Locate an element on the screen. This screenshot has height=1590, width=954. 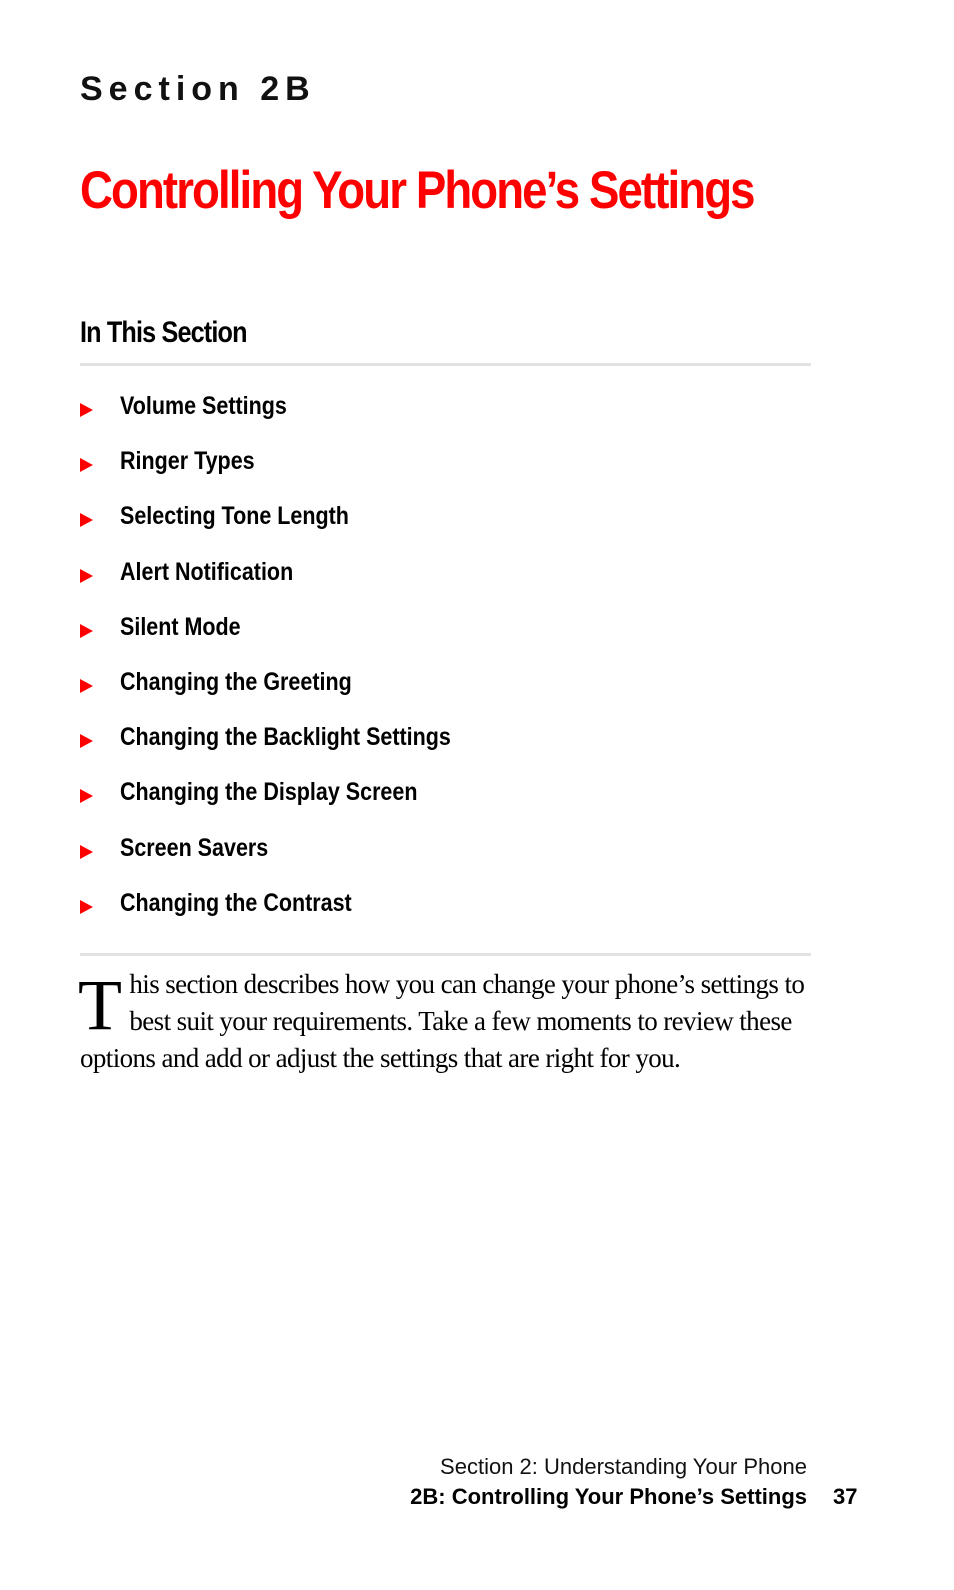
divider-bottom is located at coordinates (445, 954).